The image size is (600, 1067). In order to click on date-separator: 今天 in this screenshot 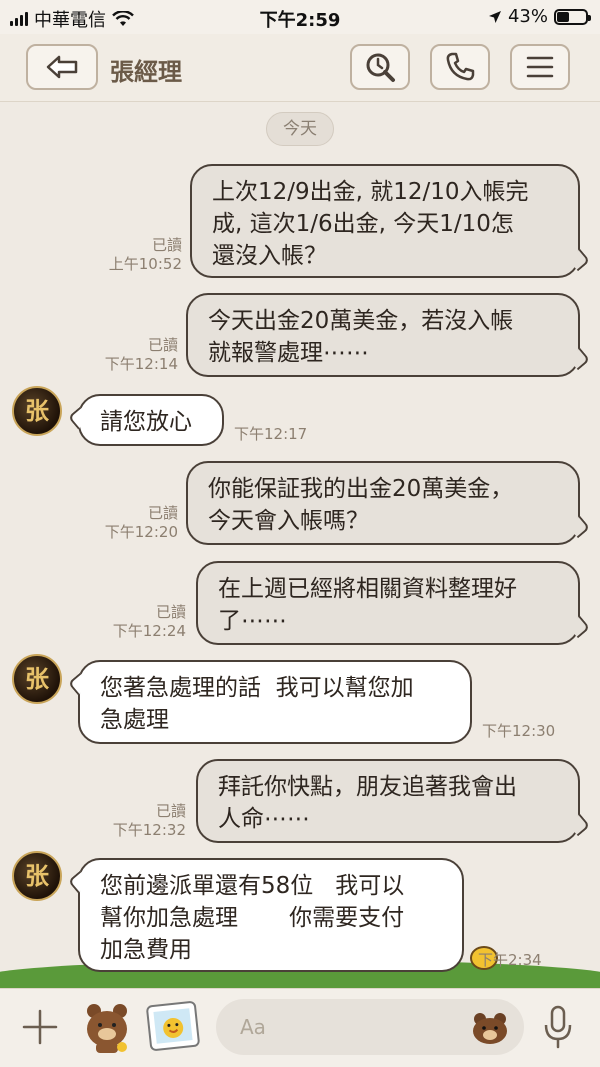, I will do `click(300, 129)`.